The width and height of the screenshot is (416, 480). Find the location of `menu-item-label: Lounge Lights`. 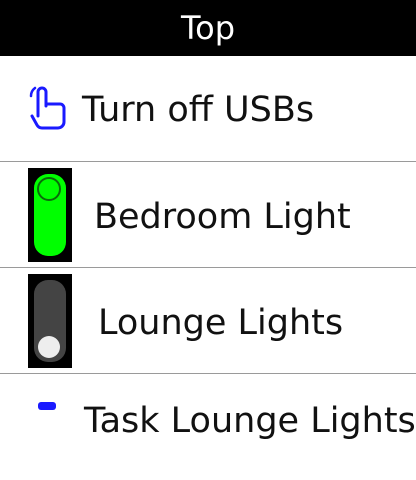

menu-item-label: Lounge Lights is located at coordinates (221, 323).